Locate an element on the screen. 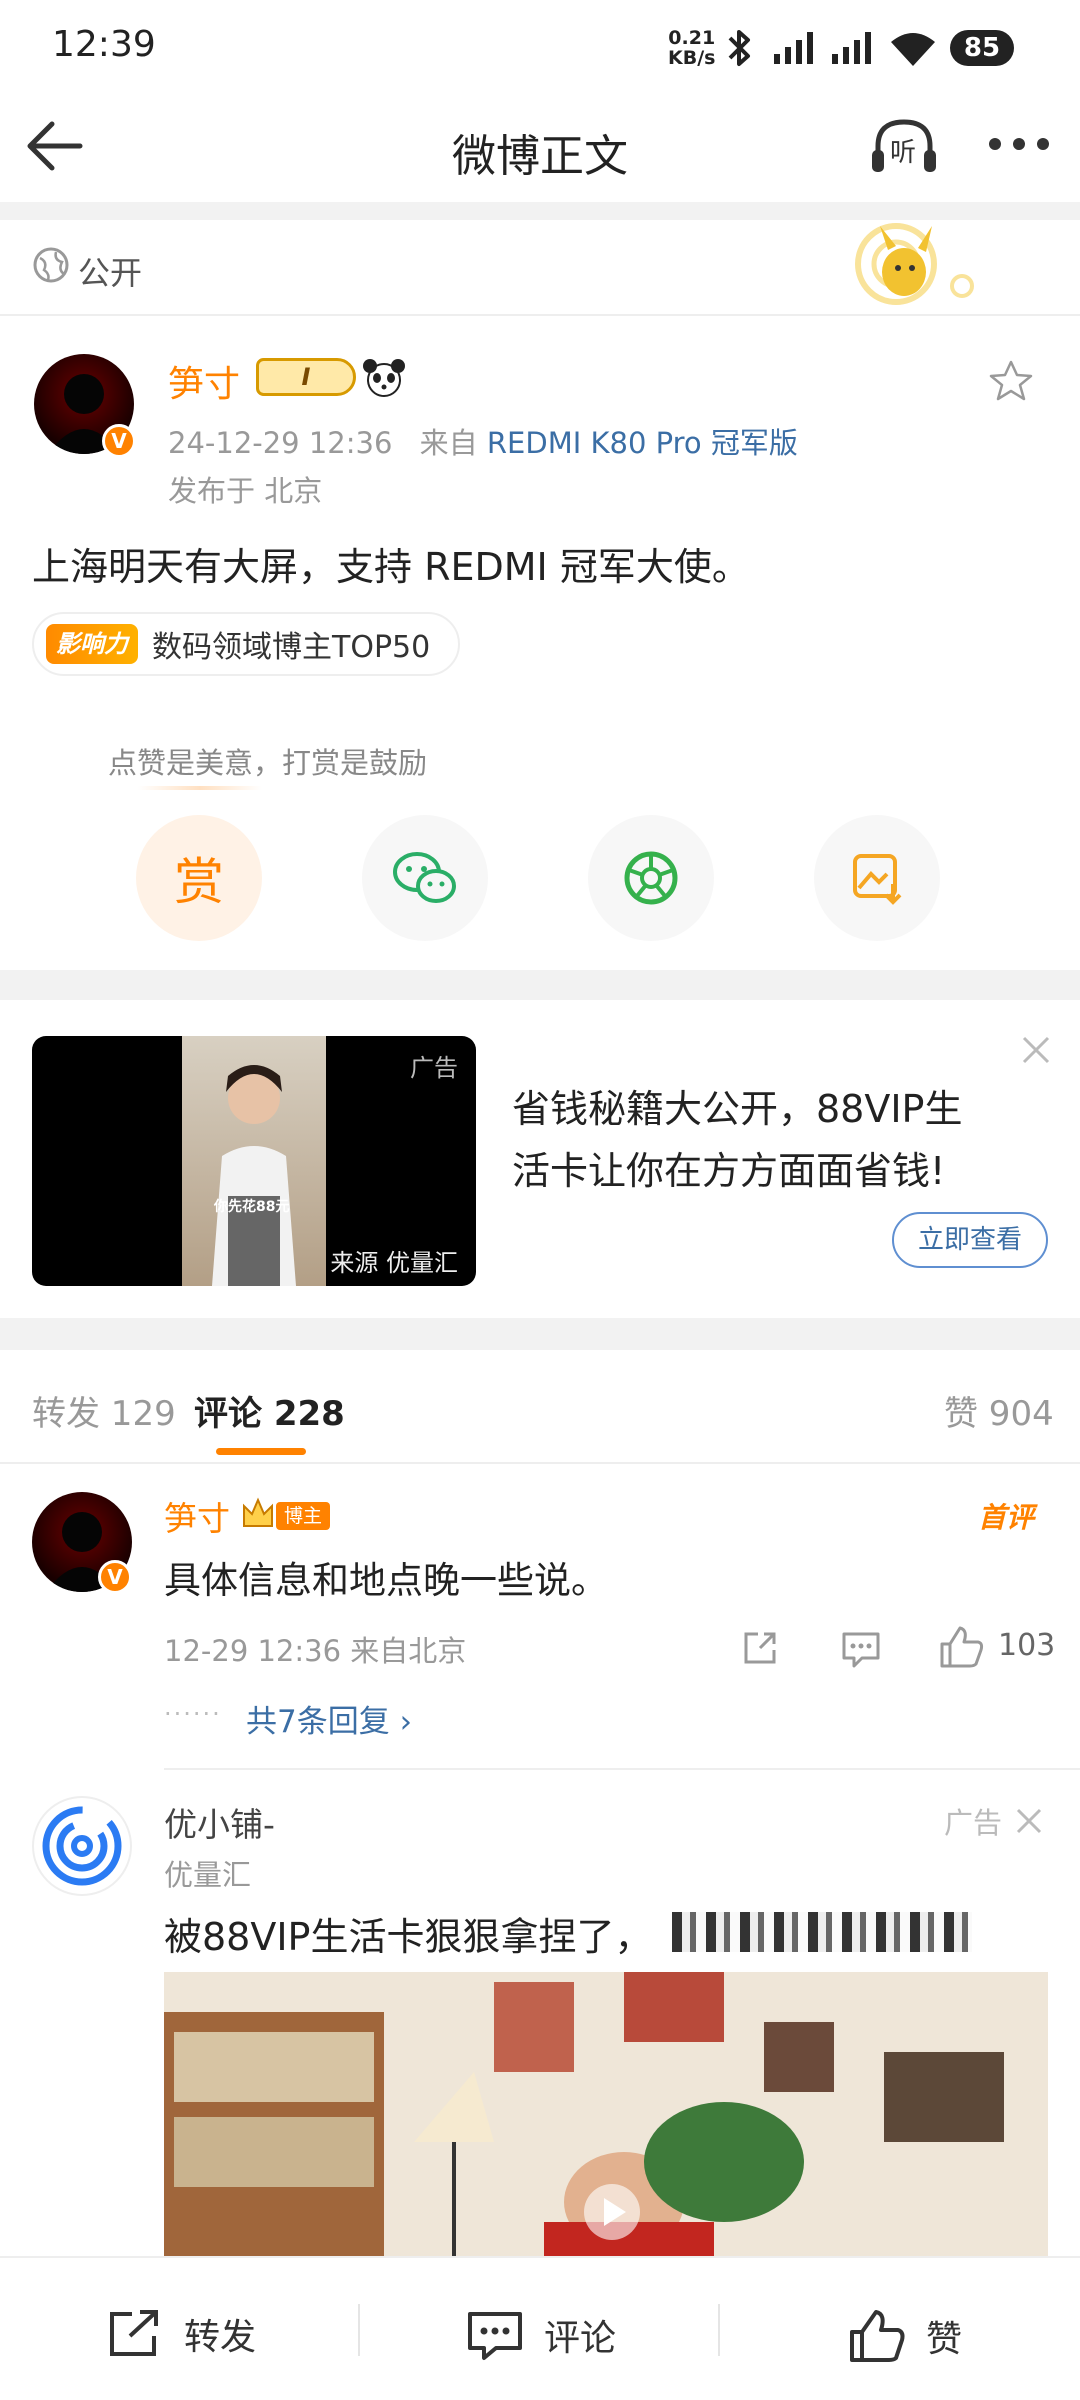 This screenshot has height=2400, width=1080. bluetooth-icon is located at coordinates (739, 48).